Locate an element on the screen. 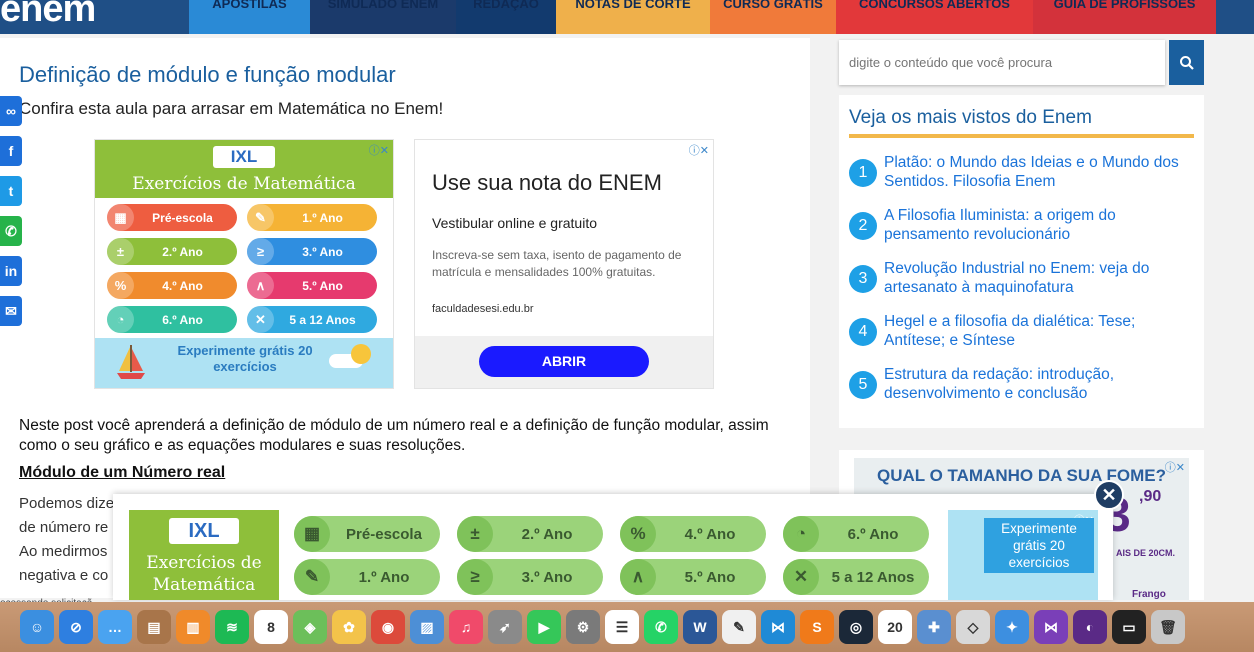 Image resolution: width=1254 pixels, height=652 pixels. steam-icon: ◎ is located at coordinates (856, 627).